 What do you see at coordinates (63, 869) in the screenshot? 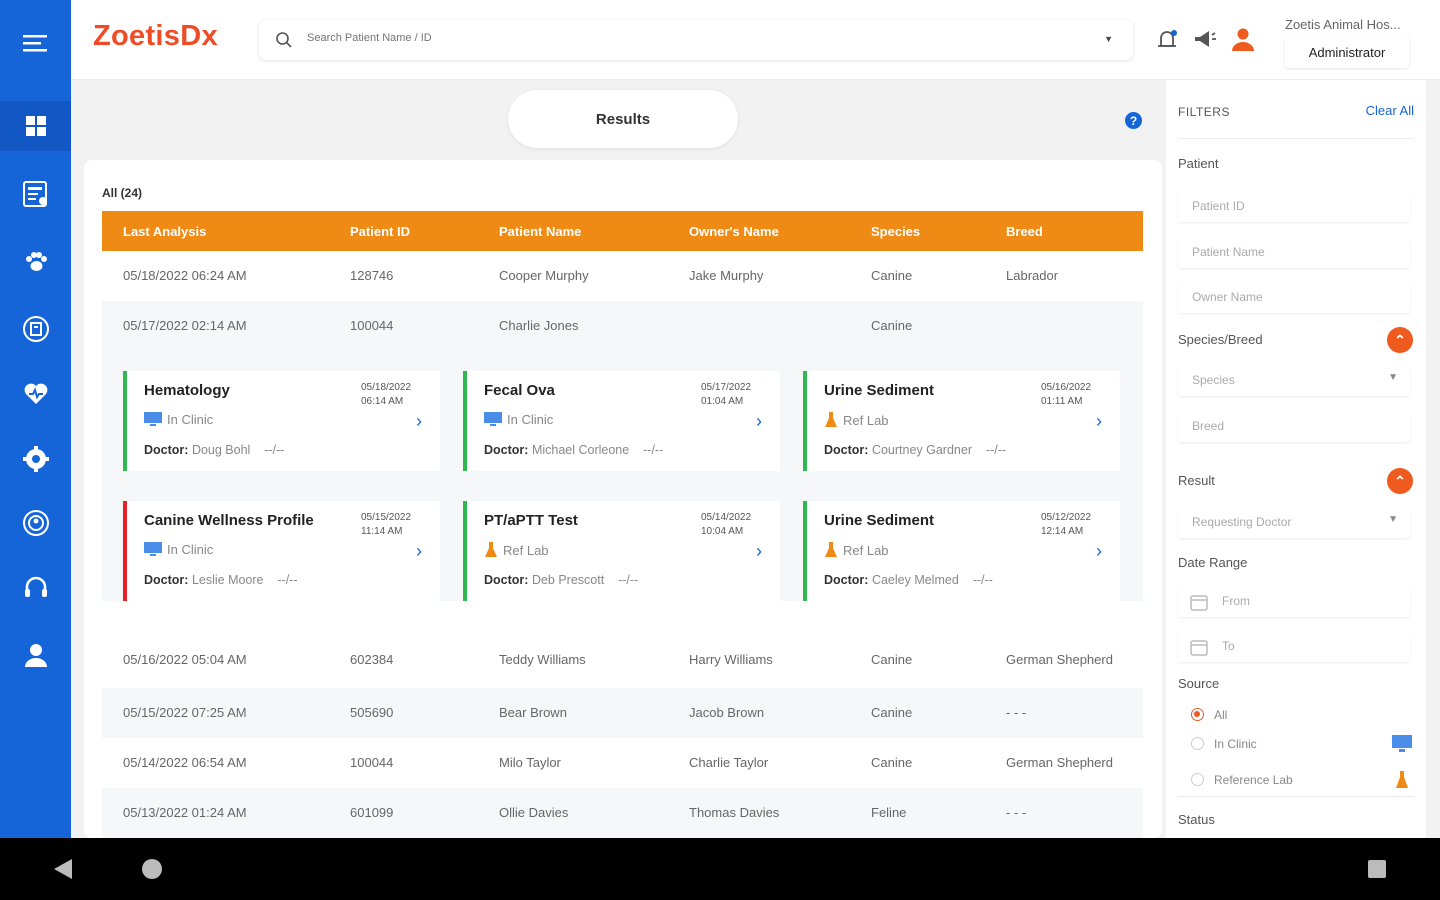
I see `back-icon` at bounding box center [63, 869].